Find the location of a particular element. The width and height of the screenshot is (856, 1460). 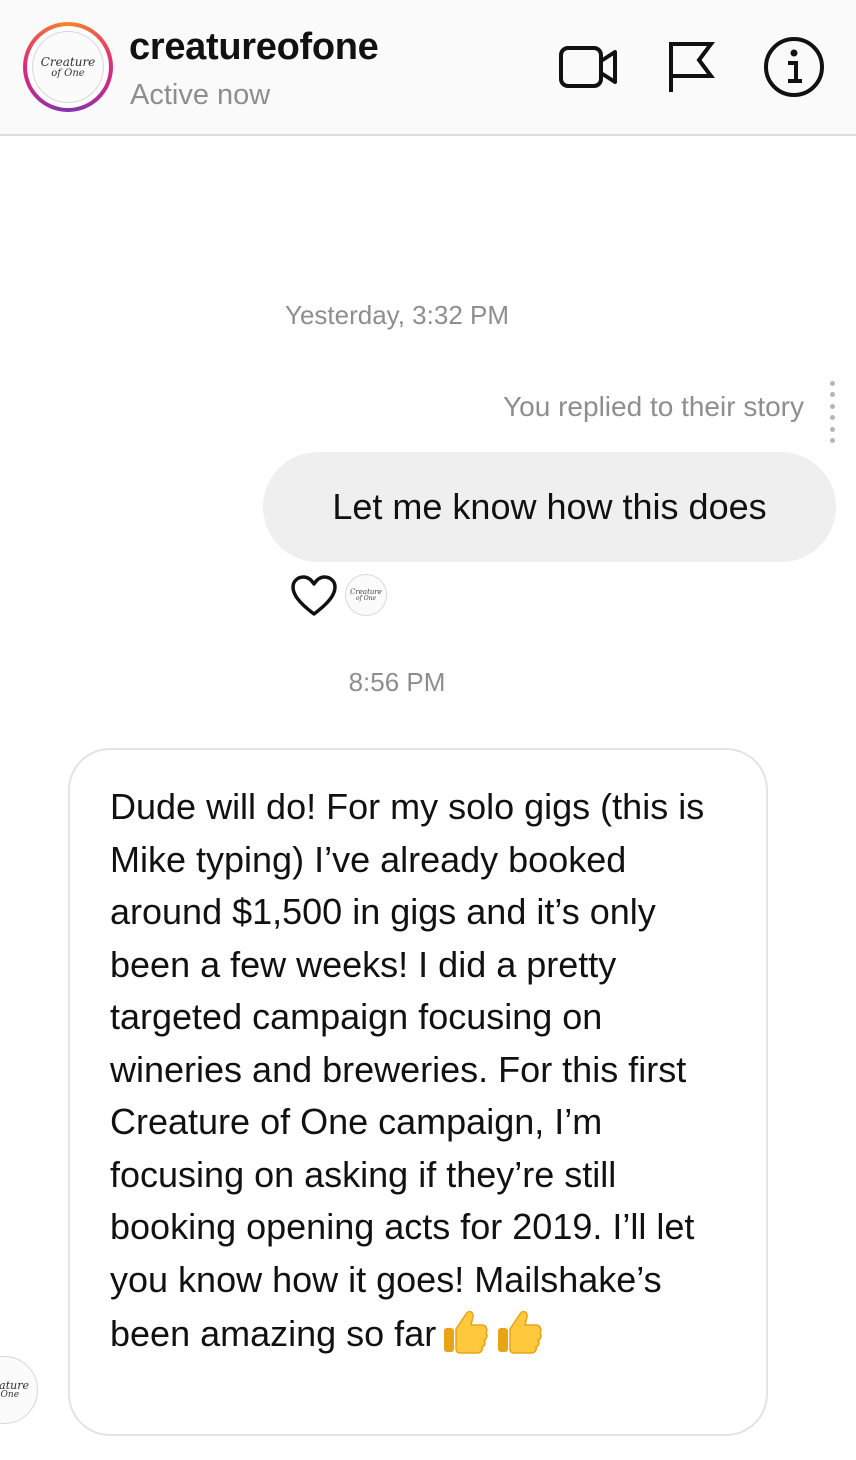

timestamp-yesterday: Yesterday, 3:32 PM is located at coordinates (397, 315).